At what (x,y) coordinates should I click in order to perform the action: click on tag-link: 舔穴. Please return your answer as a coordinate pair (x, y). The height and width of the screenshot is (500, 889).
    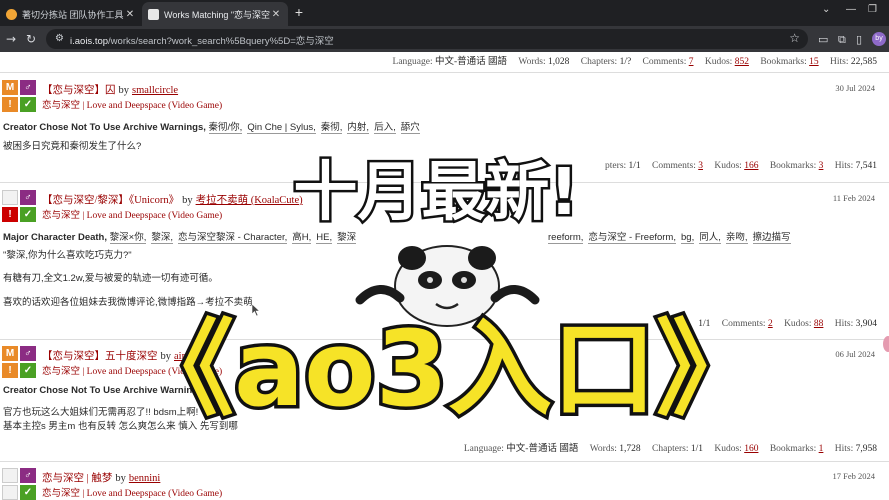
    Looking at the image, I should click on (410, 128).